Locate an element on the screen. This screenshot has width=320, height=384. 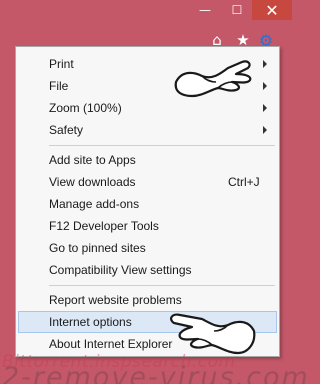
menu-item-go-to-pinned-sites: Go to pinned sites is located at coordinates (147, 248).